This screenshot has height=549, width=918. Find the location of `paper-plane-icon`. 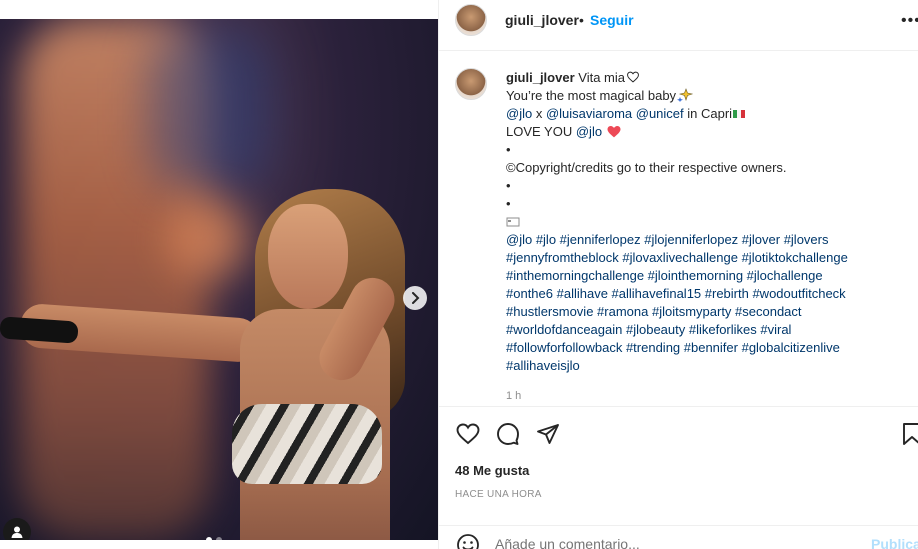

paper-plane-icon is located at coordinates (548, 434).